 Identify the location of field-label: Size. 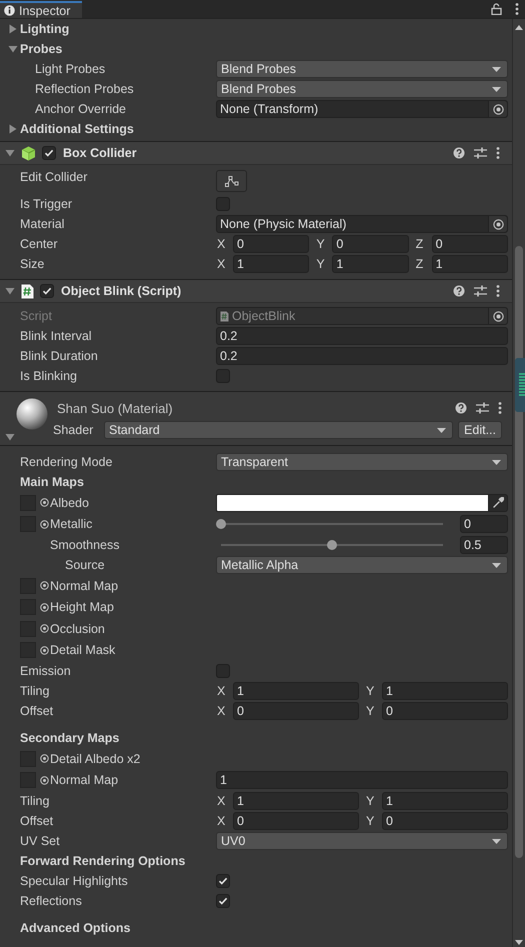
(32, 264).